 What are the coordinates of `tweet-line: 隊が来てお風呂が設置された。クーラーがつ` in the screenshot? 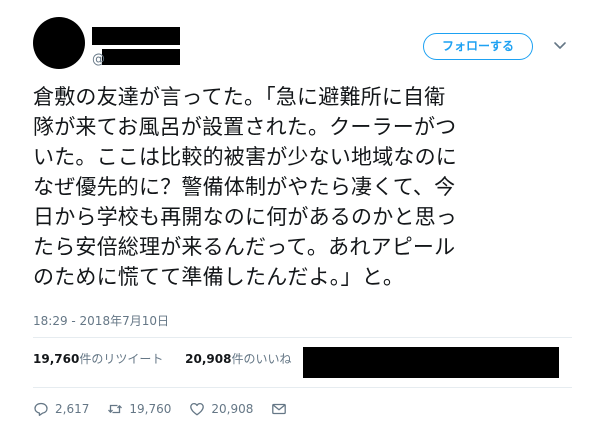 It's located at (245, 127).